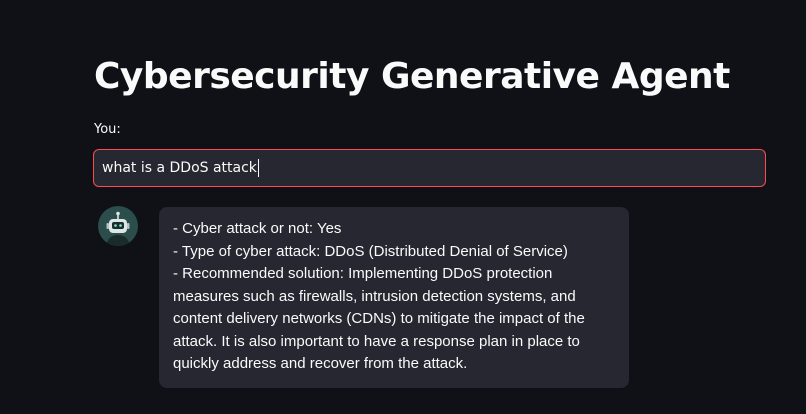 The height and width of the screenshot is (414, 806). I want to click on robot-icon, so click(118, 226).